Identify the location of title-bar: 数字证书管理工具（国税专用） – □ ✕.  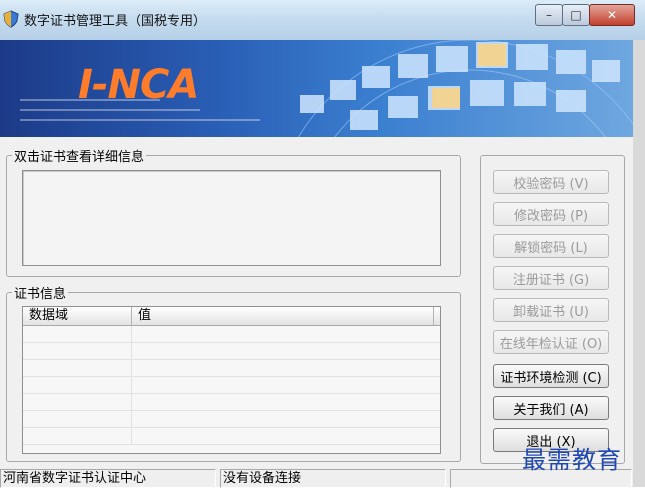
(322, 20).